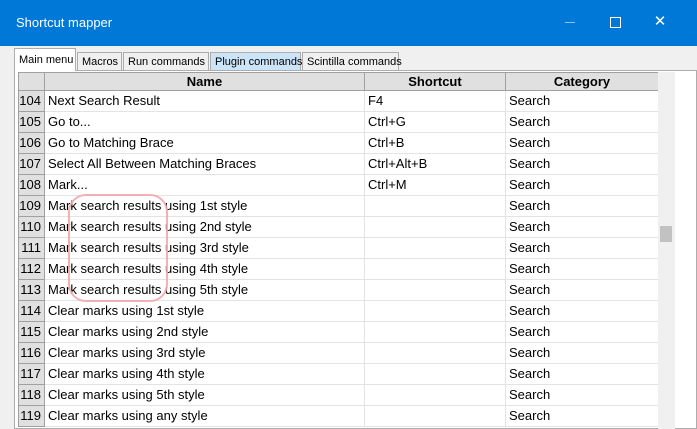 The image size is (697, 429). Describe the element at coordinates (204, 81) in the screenshot. I see `name-column-header: Name` at that location.